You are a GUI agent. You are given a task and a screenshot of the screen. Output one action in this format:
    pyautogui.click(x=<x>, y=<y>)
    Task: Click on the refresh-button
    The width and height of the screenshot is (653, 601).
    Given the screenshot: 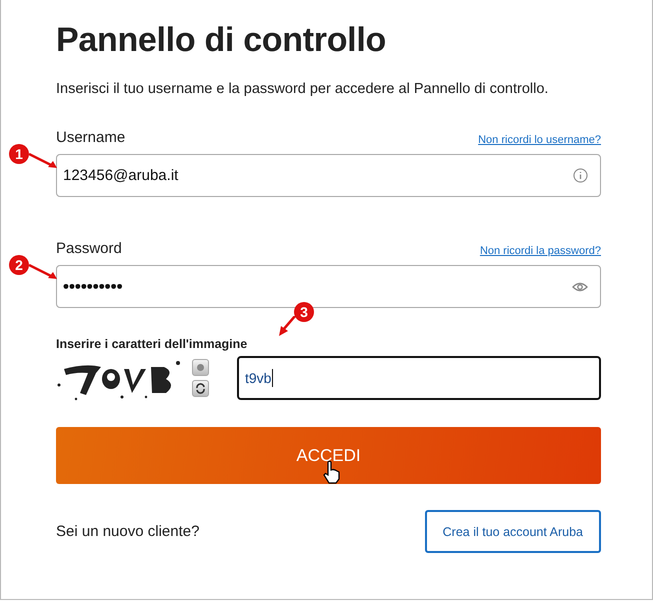 What is the action you would take?
    pyautogui.click(x=200, y=388)
    